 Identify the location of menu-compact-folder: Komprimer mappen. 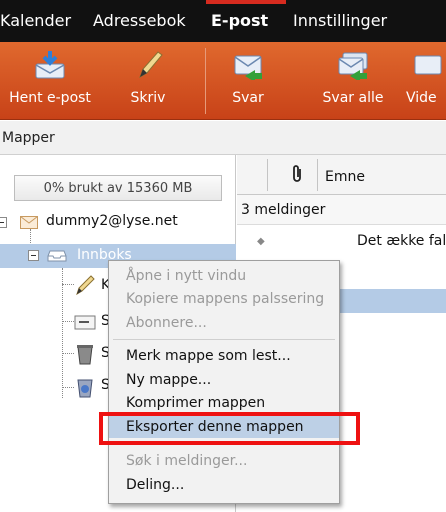
(224, 403).